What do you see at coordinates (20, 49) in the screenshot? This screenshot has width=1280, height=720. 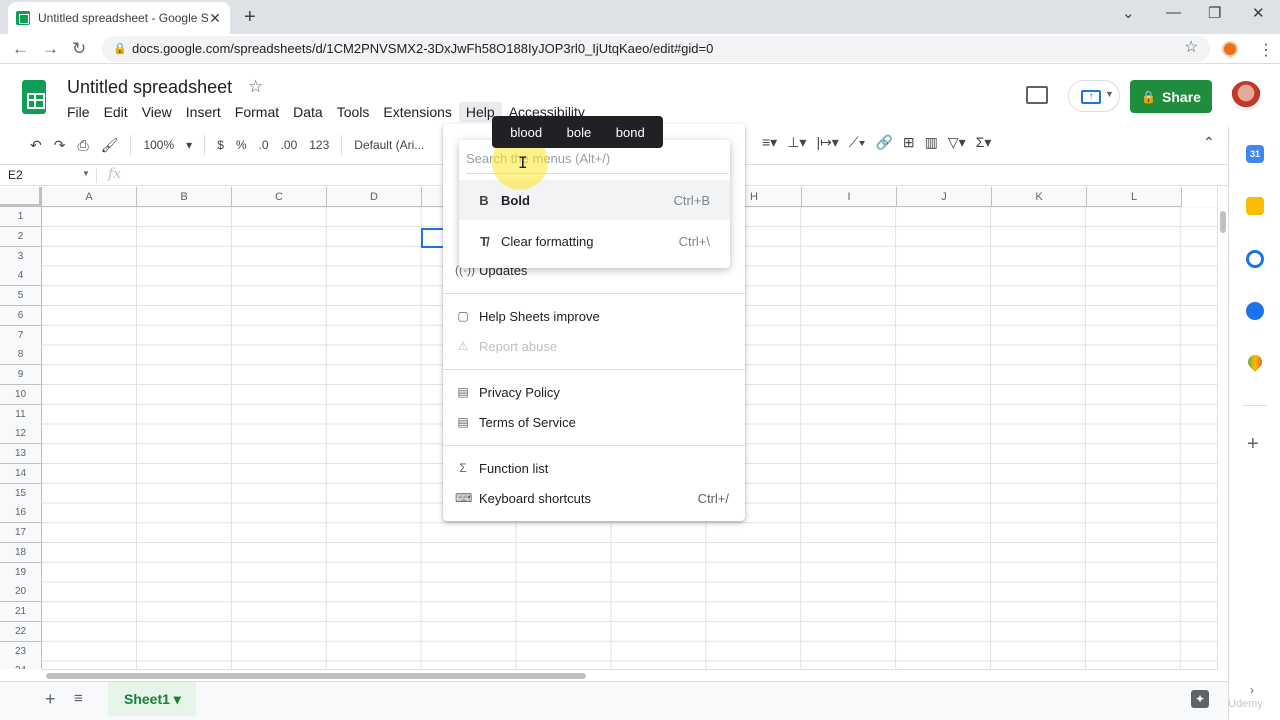 I see `back-icon: ←` at bounding box center [20, 49].